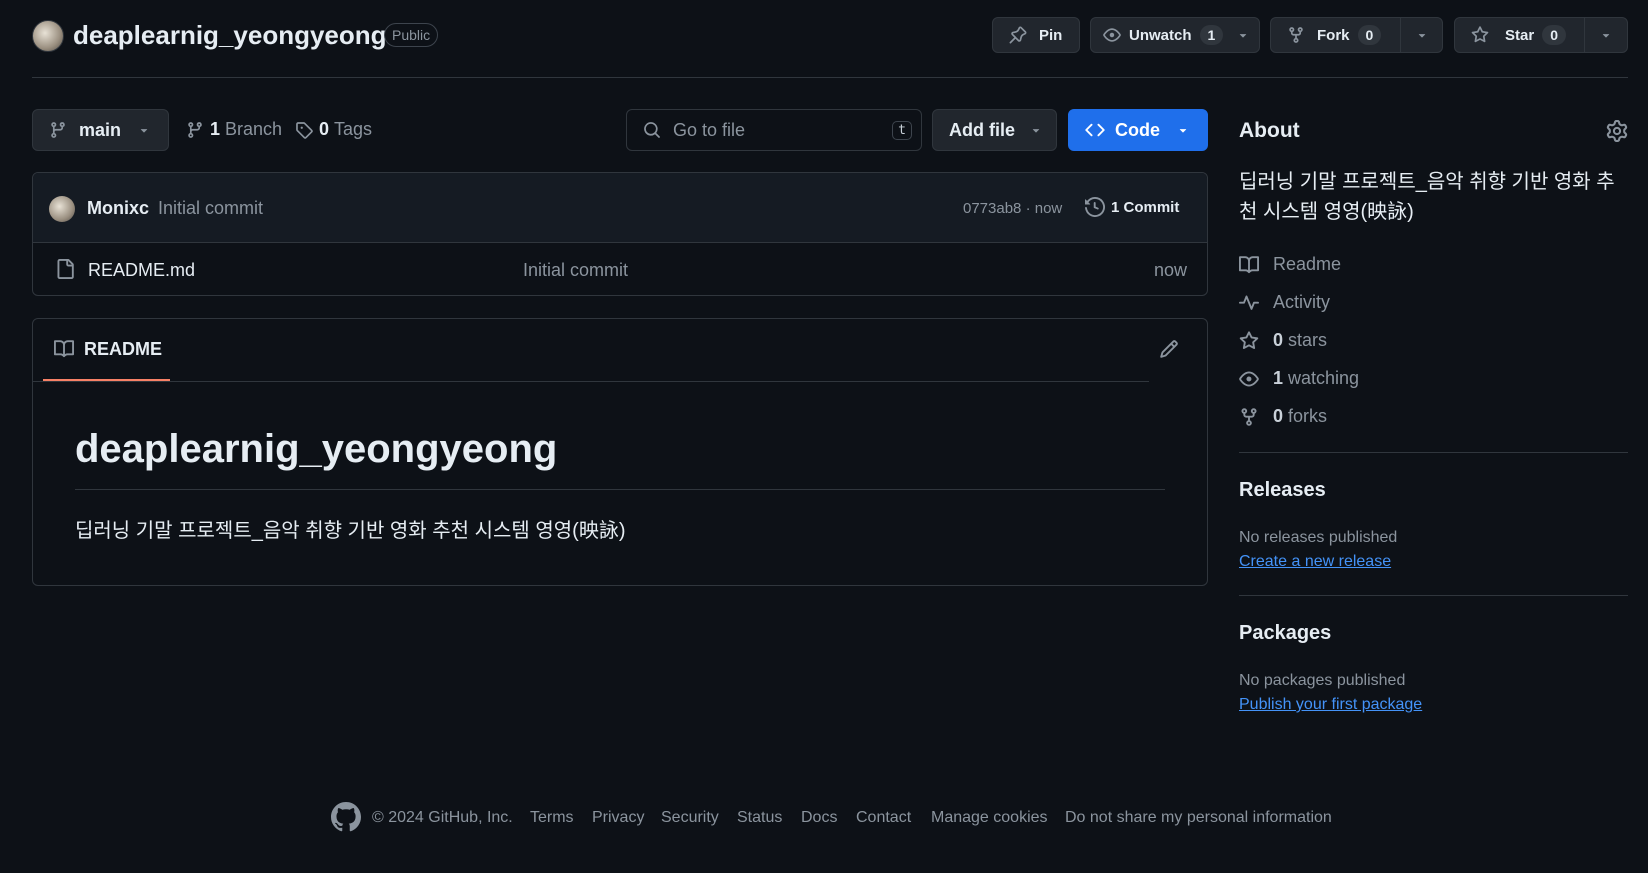 The height and width of the screenshot is (873, 1648). I want to click on tags-link: 0 Tags, so click(333, 129).